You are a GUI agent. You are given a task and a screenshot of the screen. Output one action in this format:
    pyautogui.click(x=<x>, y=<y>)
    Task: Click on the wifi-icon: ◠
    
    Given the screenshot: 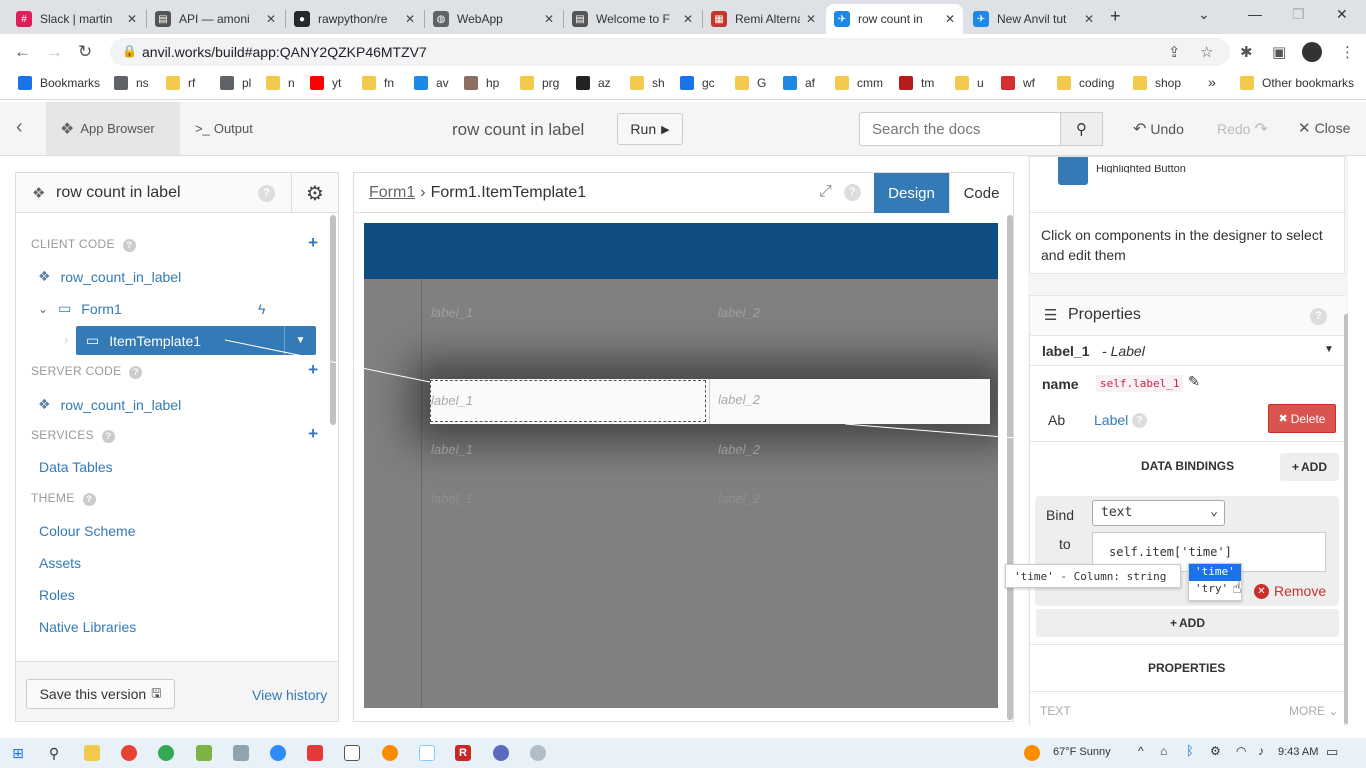 What is the action you would take?
    pyautogui.click(x=1241, y=751)
    